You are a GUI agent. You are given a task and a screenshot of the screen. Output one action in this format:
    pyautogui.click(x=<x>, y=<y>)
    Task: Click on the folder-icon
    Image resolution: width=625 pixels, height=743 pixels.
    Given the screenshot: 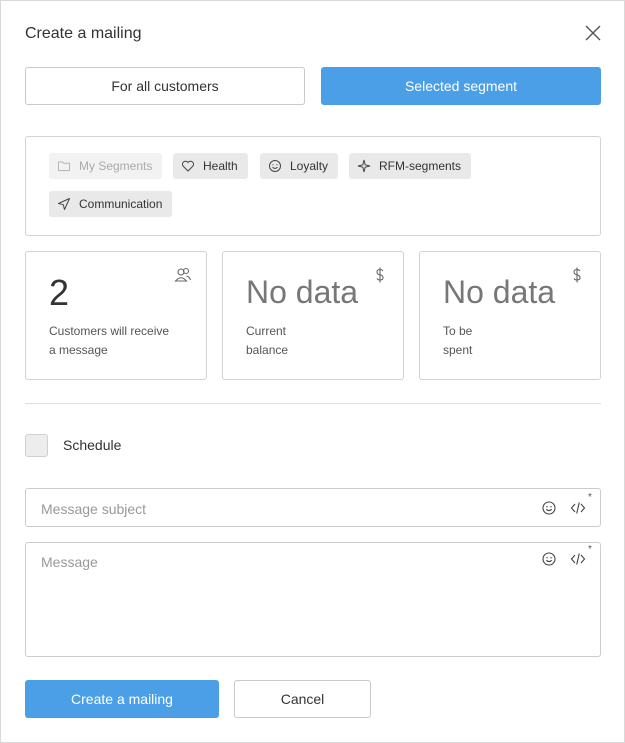 What is the action you would take?
    pyautogui.click(x=64, y=166)
    